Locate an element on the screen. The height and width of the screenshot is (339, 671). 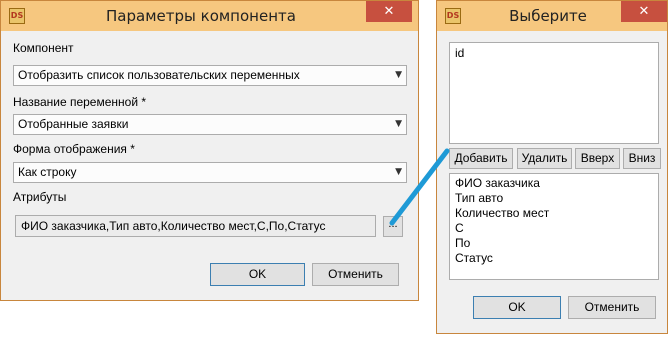
add-button: Добавить is located at coordinates (481, 158).